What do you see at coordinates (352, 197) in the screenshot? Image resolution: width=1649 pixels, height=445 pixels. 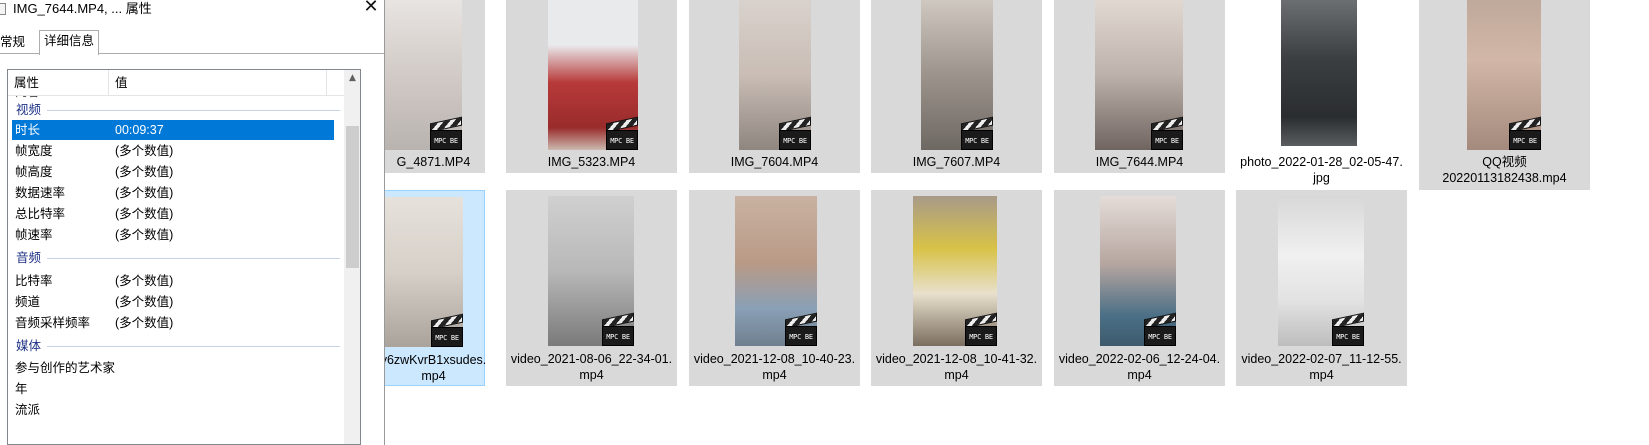 I see `scrollbar-thumb` at bounding box center [352, 197].